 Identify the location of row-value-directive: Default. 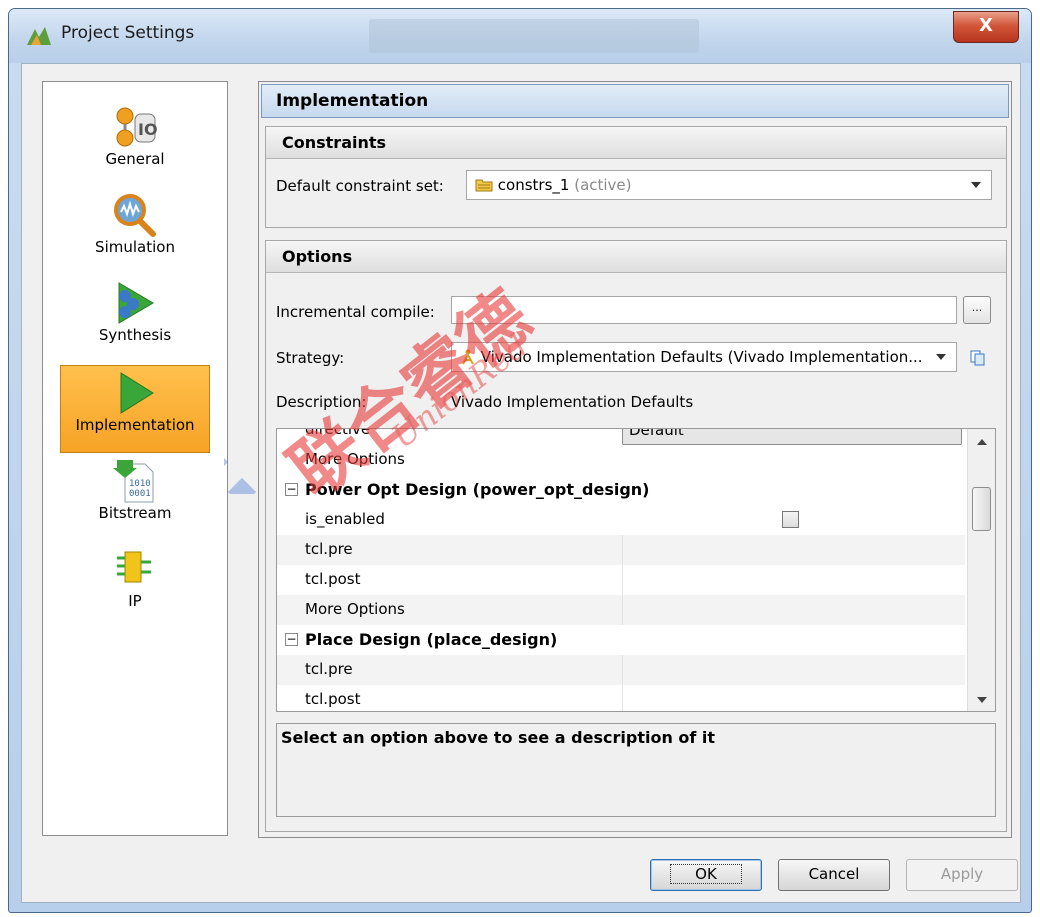
(792, 436).